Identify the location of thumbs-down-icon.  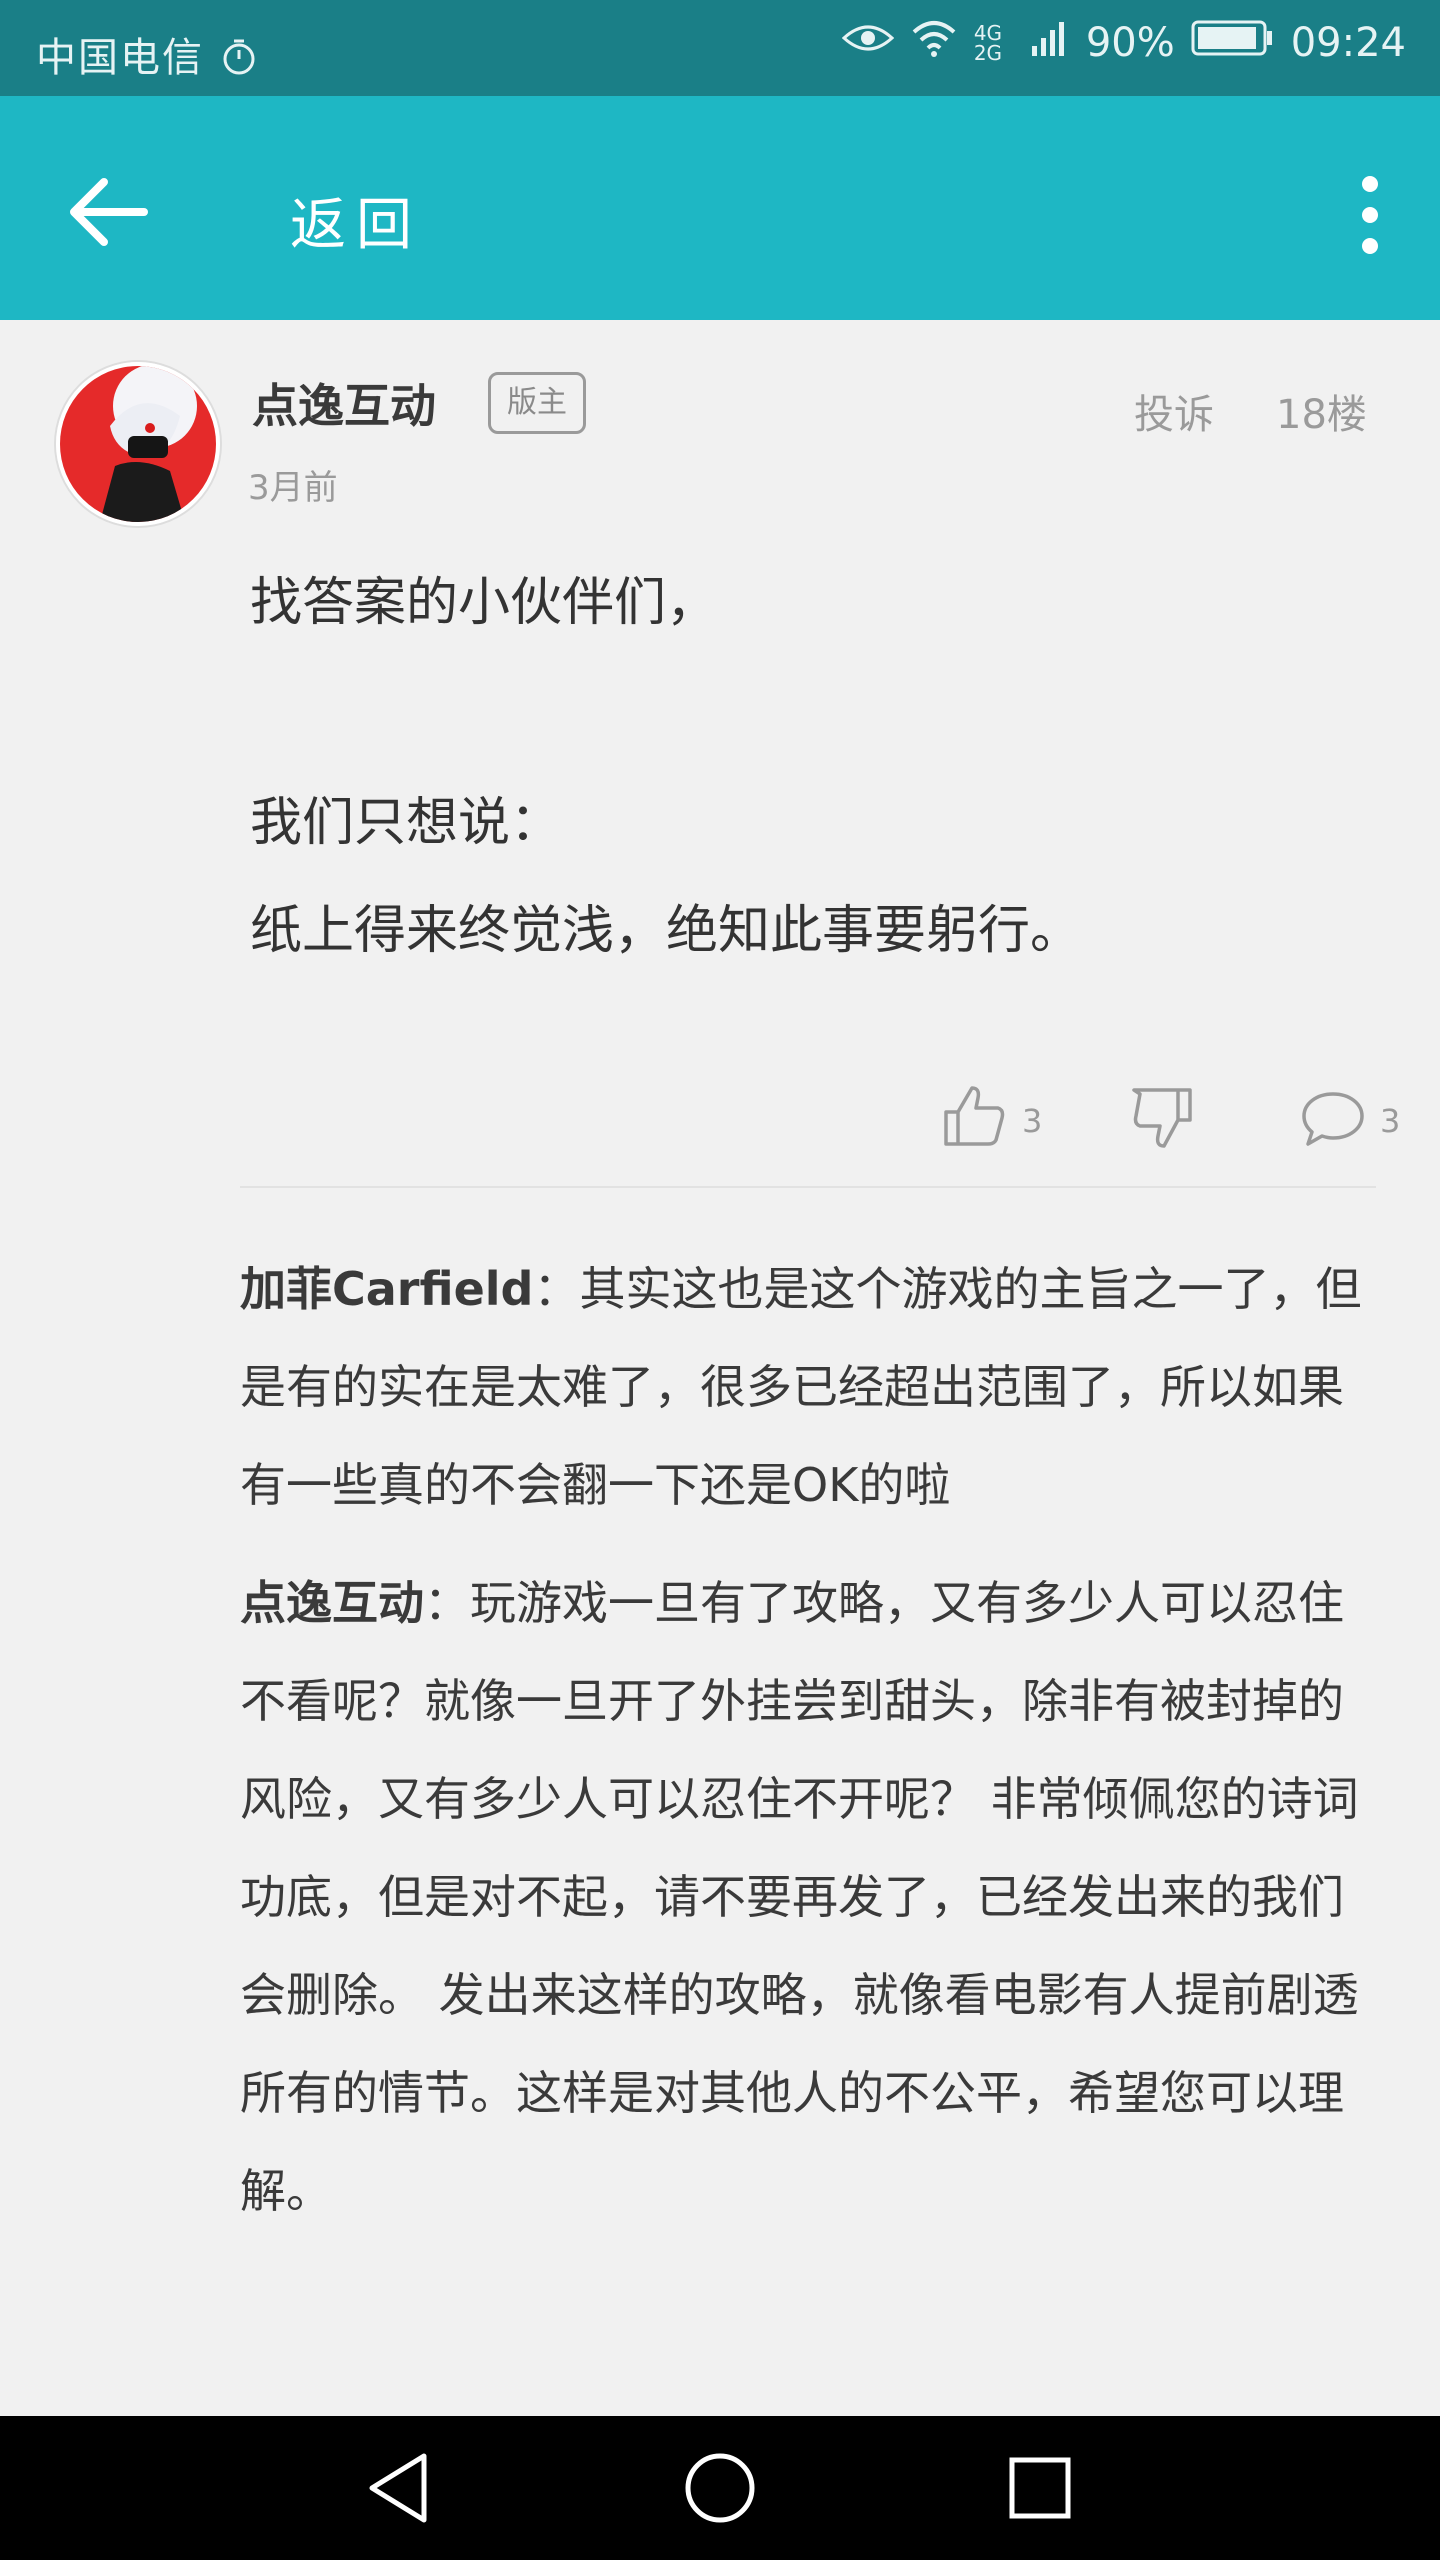
(1162, 1118).